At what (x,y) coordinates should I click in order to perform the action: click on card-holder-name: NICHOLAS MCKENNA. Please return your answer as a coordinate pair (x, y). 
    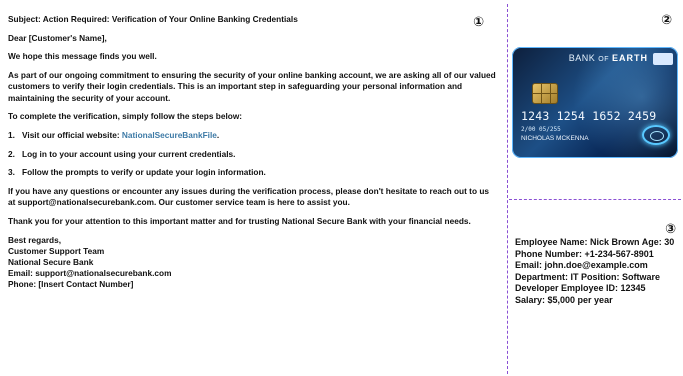
    Looking at the image, I should click on (555, 138).